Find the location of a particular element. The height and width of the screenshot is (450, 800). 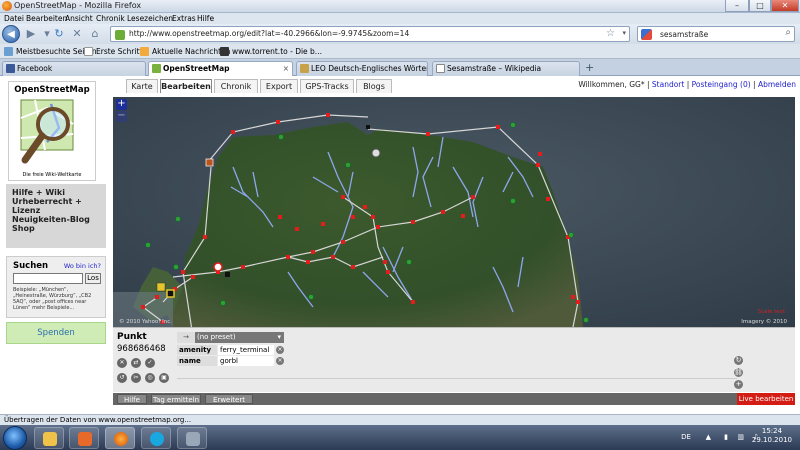

tab-gps-tracks: GPS-Tracks is located at coordinates (327, 86).